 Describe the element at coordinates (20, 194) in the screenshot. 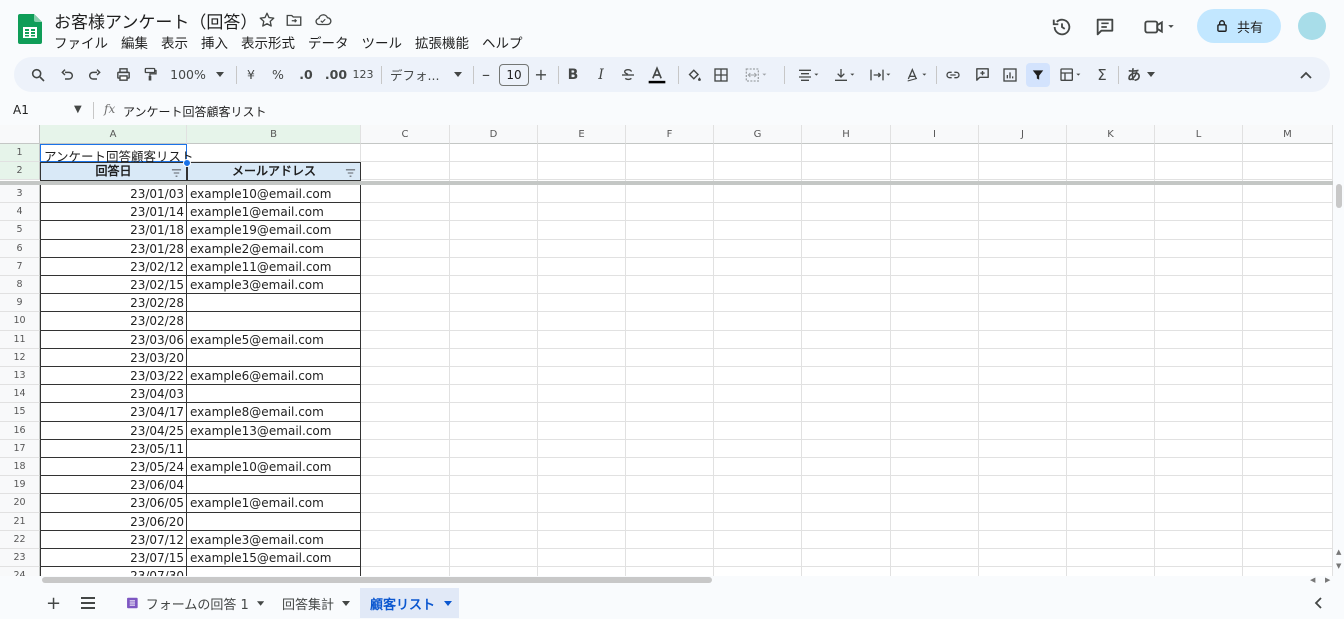

I see `row-header-3: 3` at that location.